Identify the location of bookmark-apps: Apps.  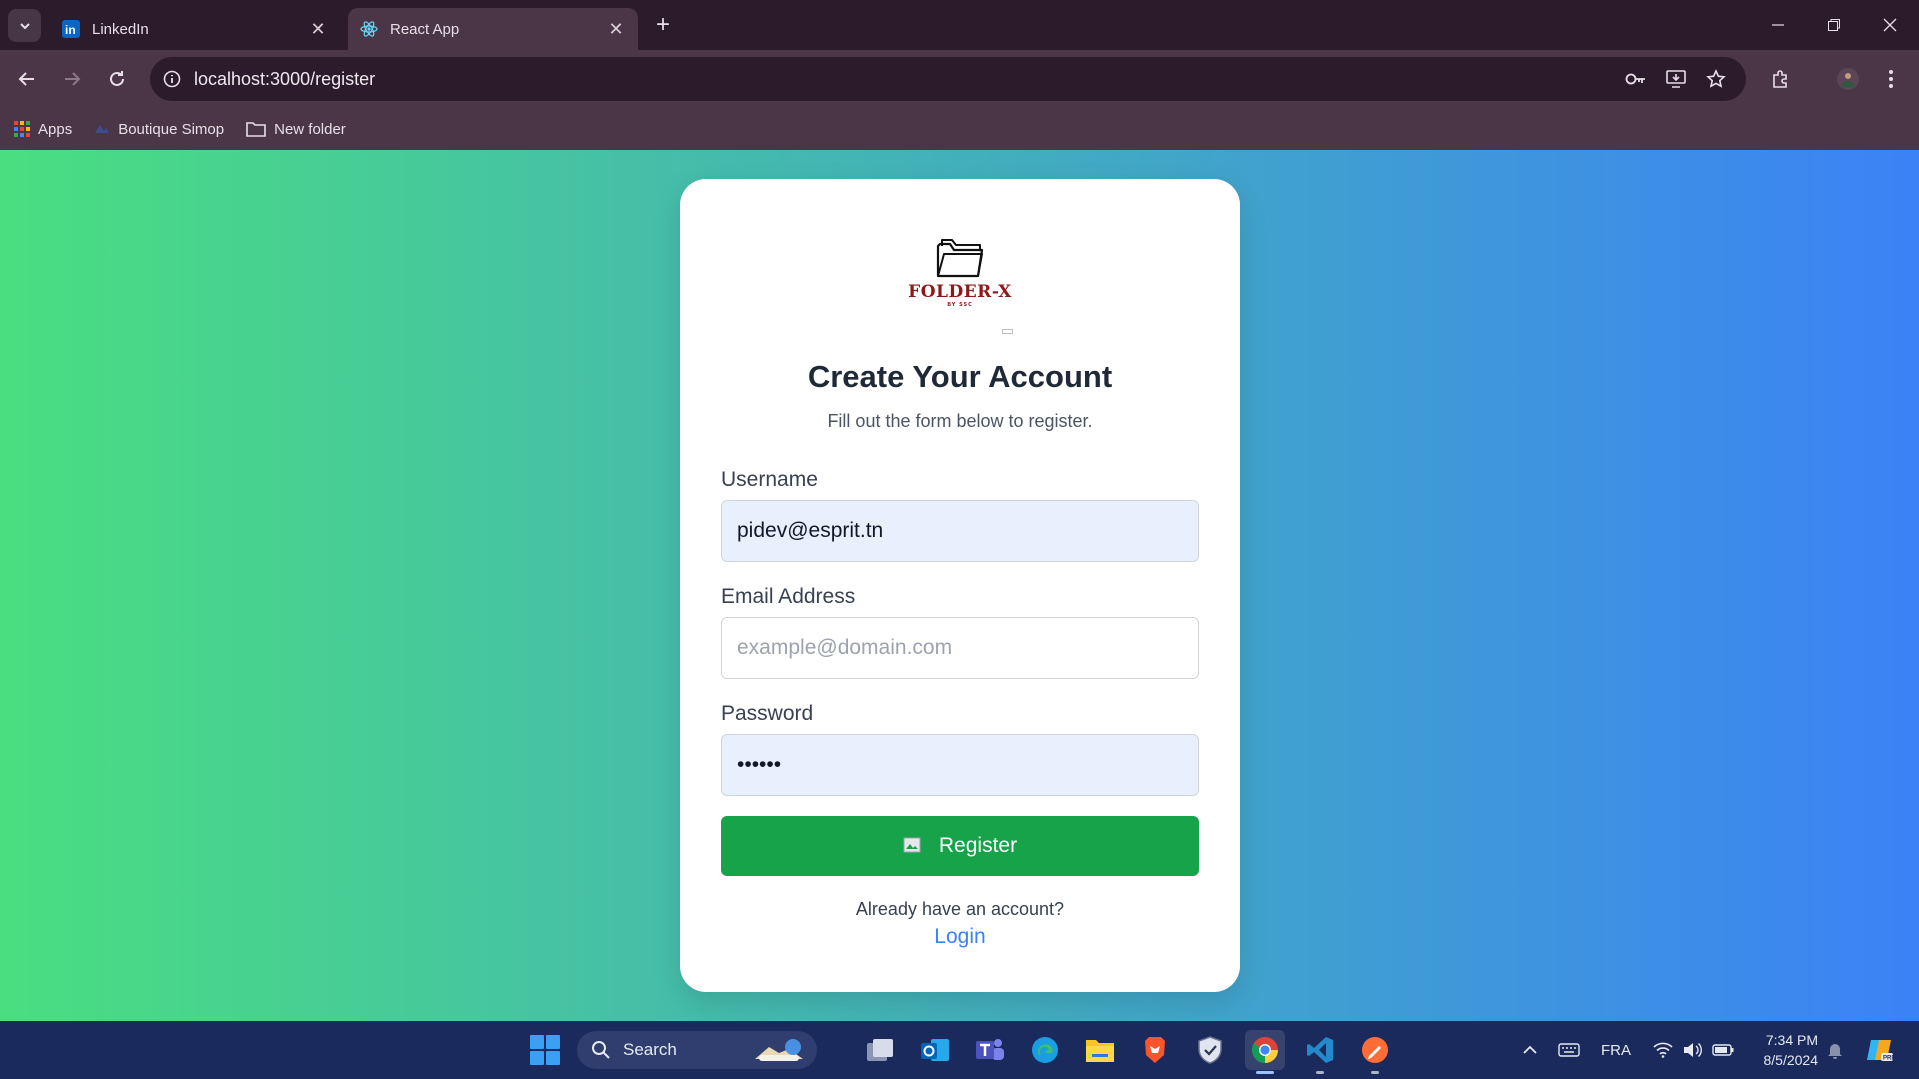
(43, 129).